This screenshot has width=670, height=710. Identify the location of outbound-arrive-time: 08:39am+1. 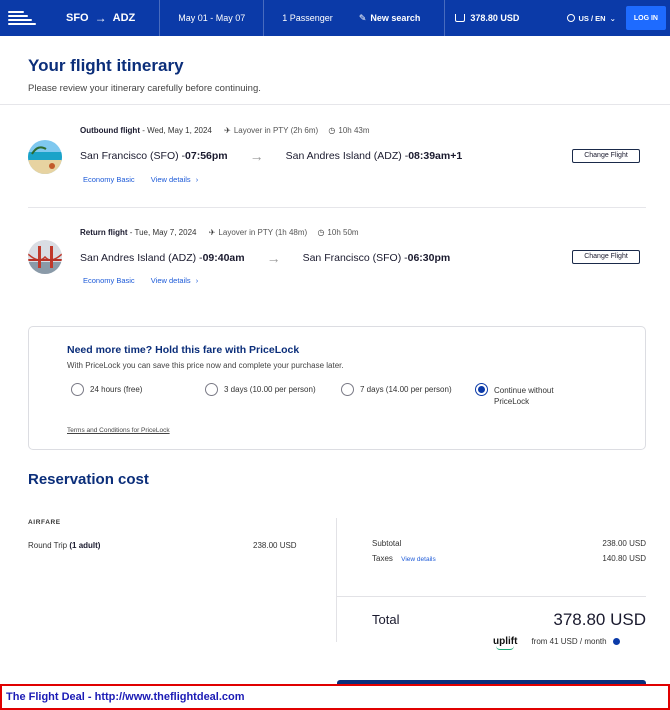
(435, 156).